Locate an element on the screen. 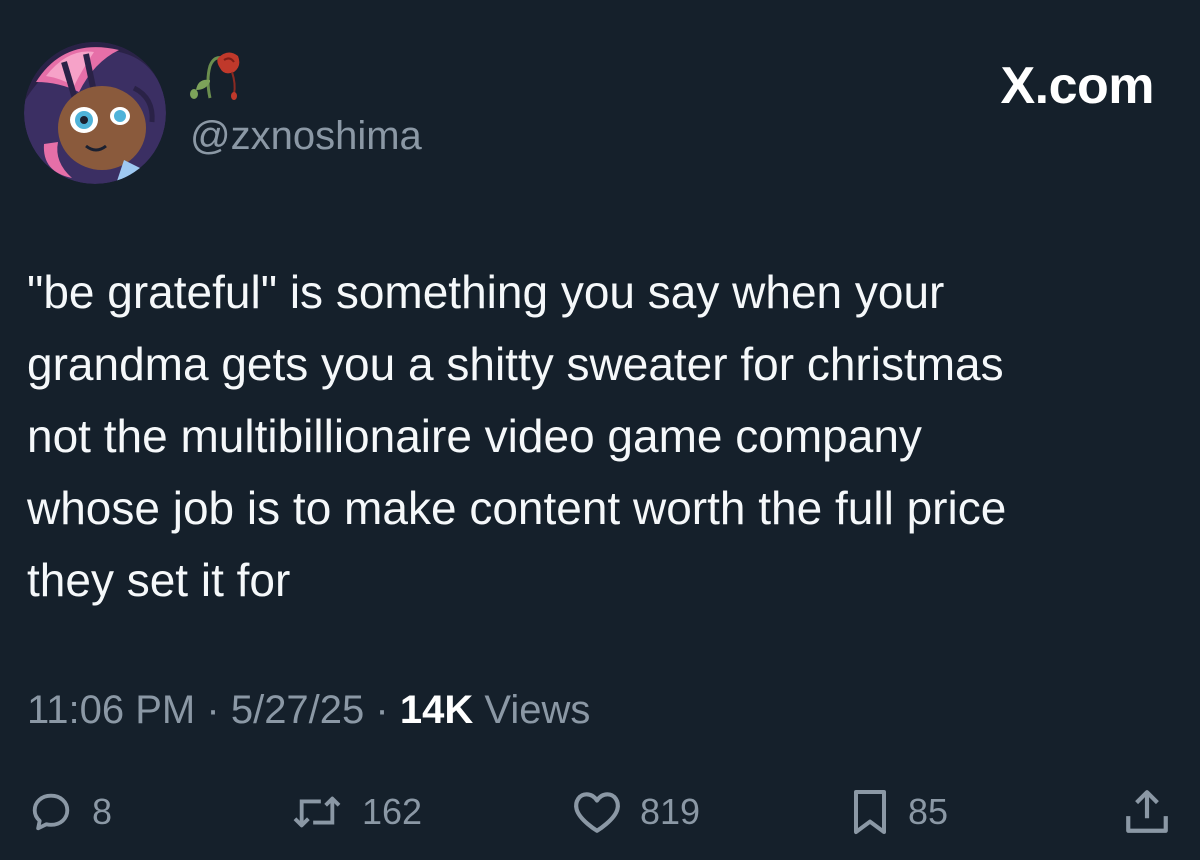 The width and height of the screenshot is (1200, 860). tweet-date: 5/27/25 is located at coordinates (297, 710).